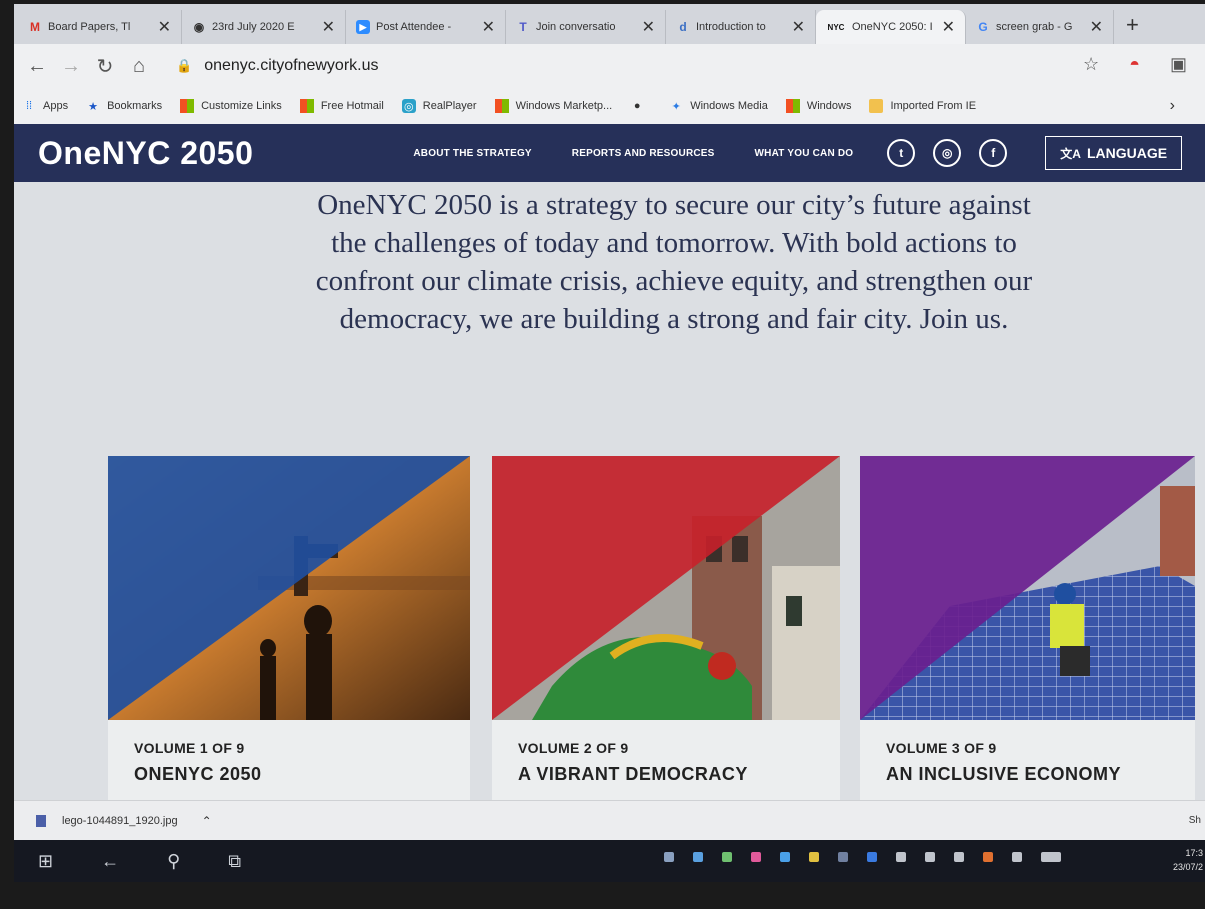 The height and width of the screenshot is (909, 1205). I want to click on realplayer-icon: ◎, so click(408, 106).